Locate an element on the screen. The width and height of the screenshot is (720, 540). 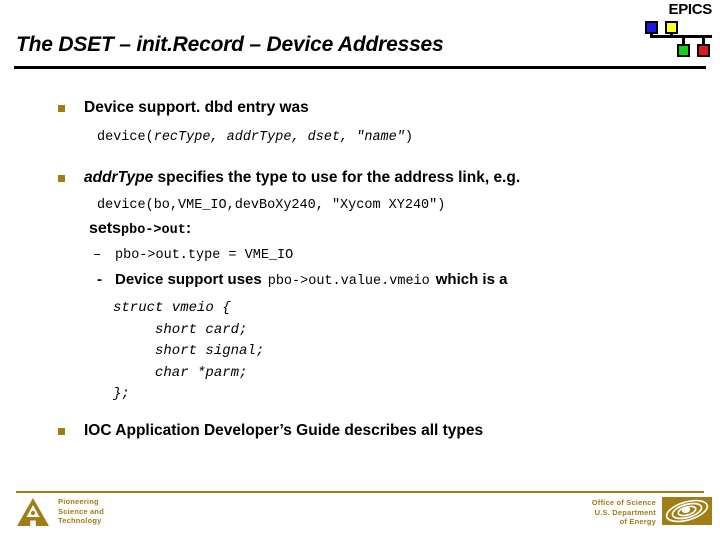
title-divider is located at coordinates (360, 67).